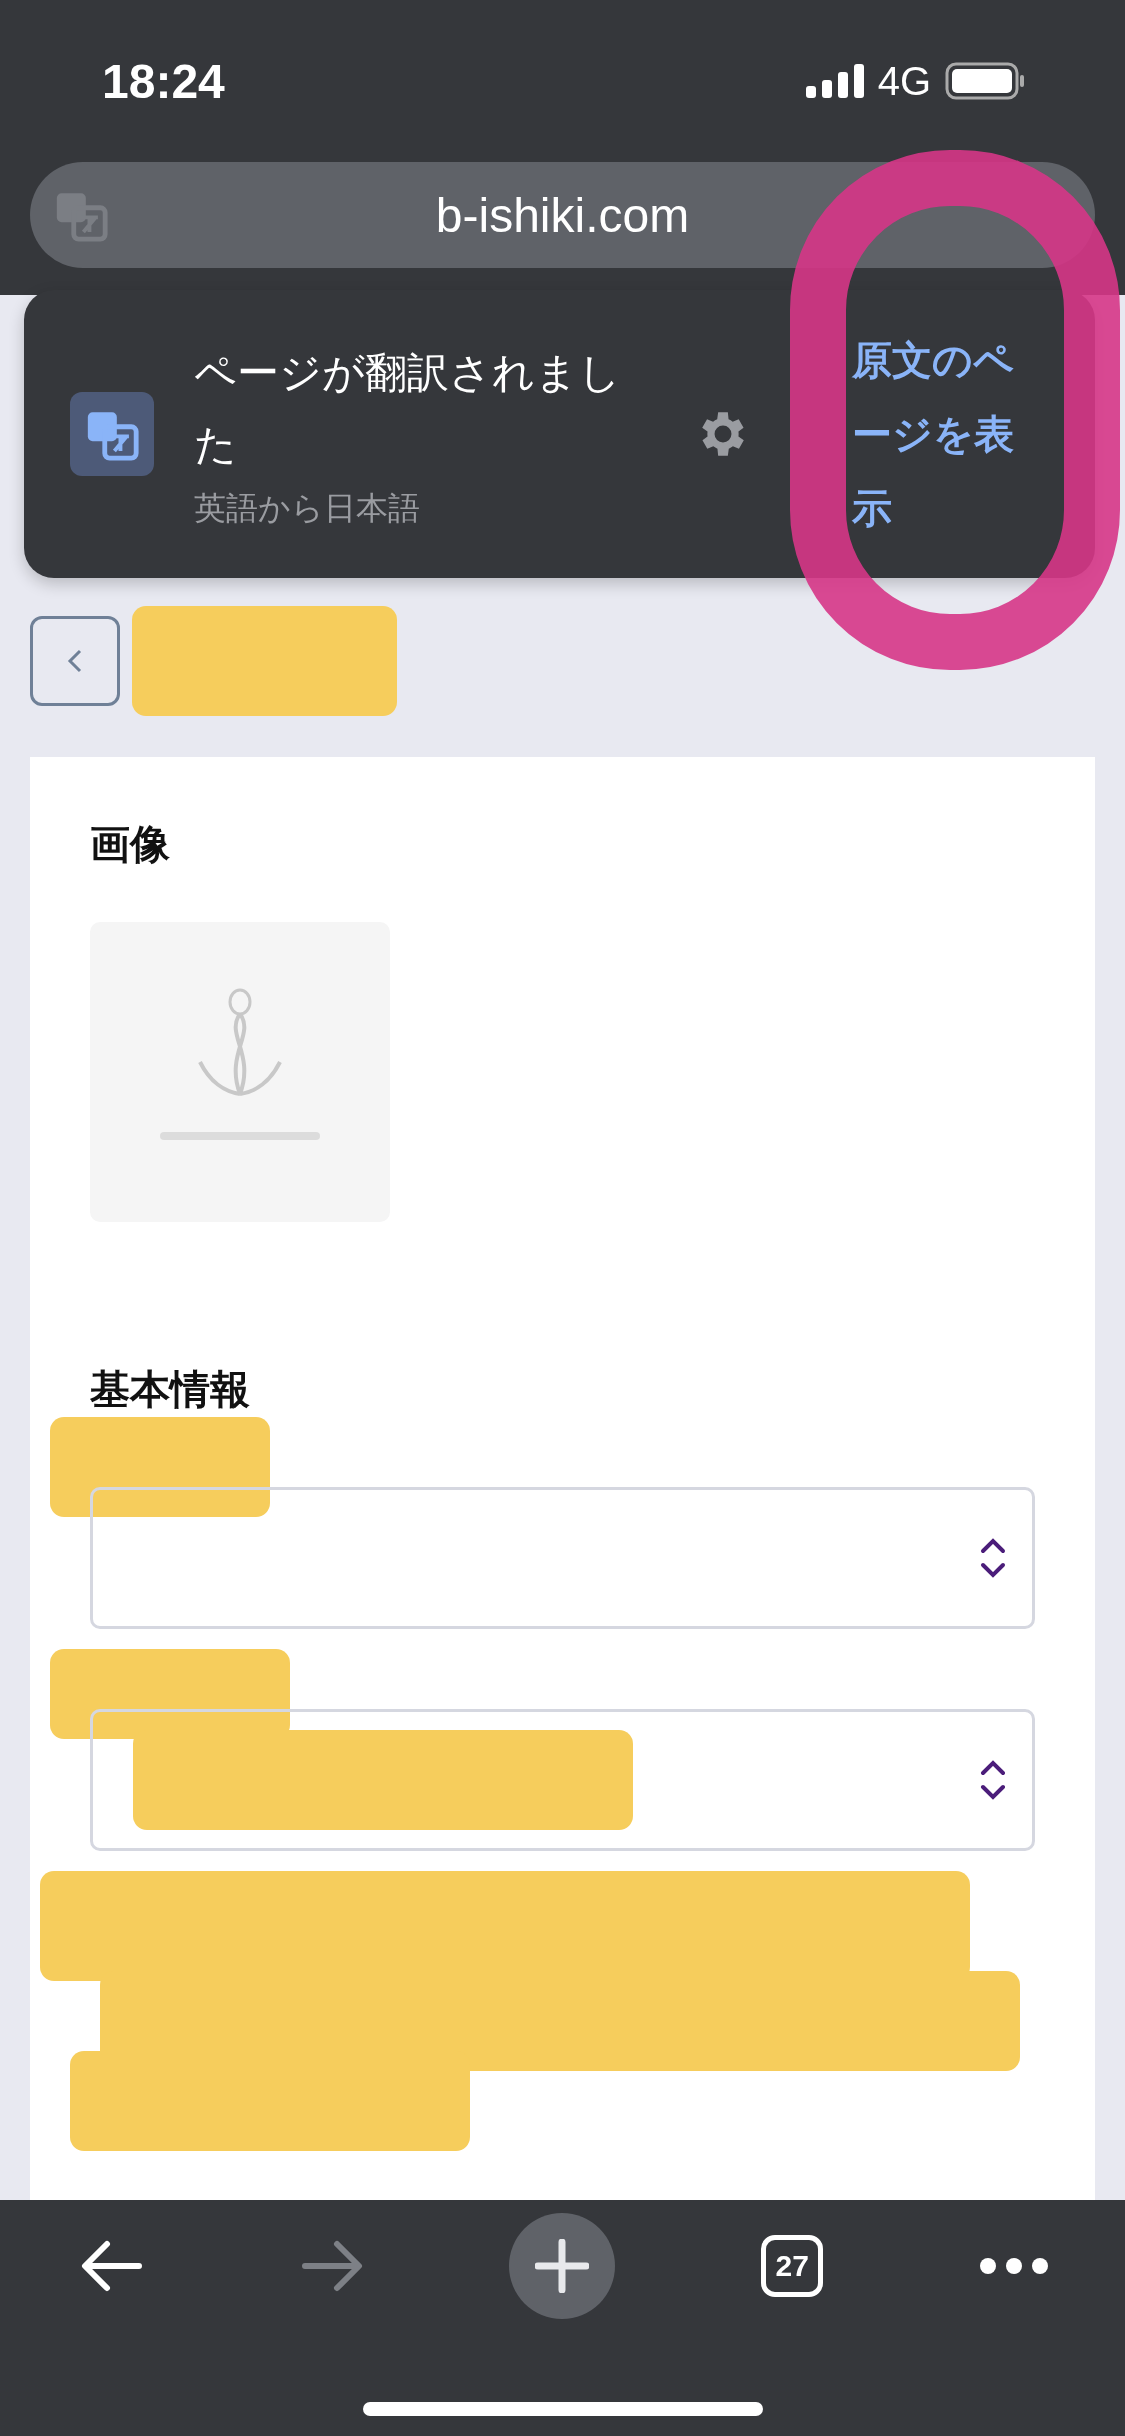  I want to click on signal-icon, so click(834, 81).